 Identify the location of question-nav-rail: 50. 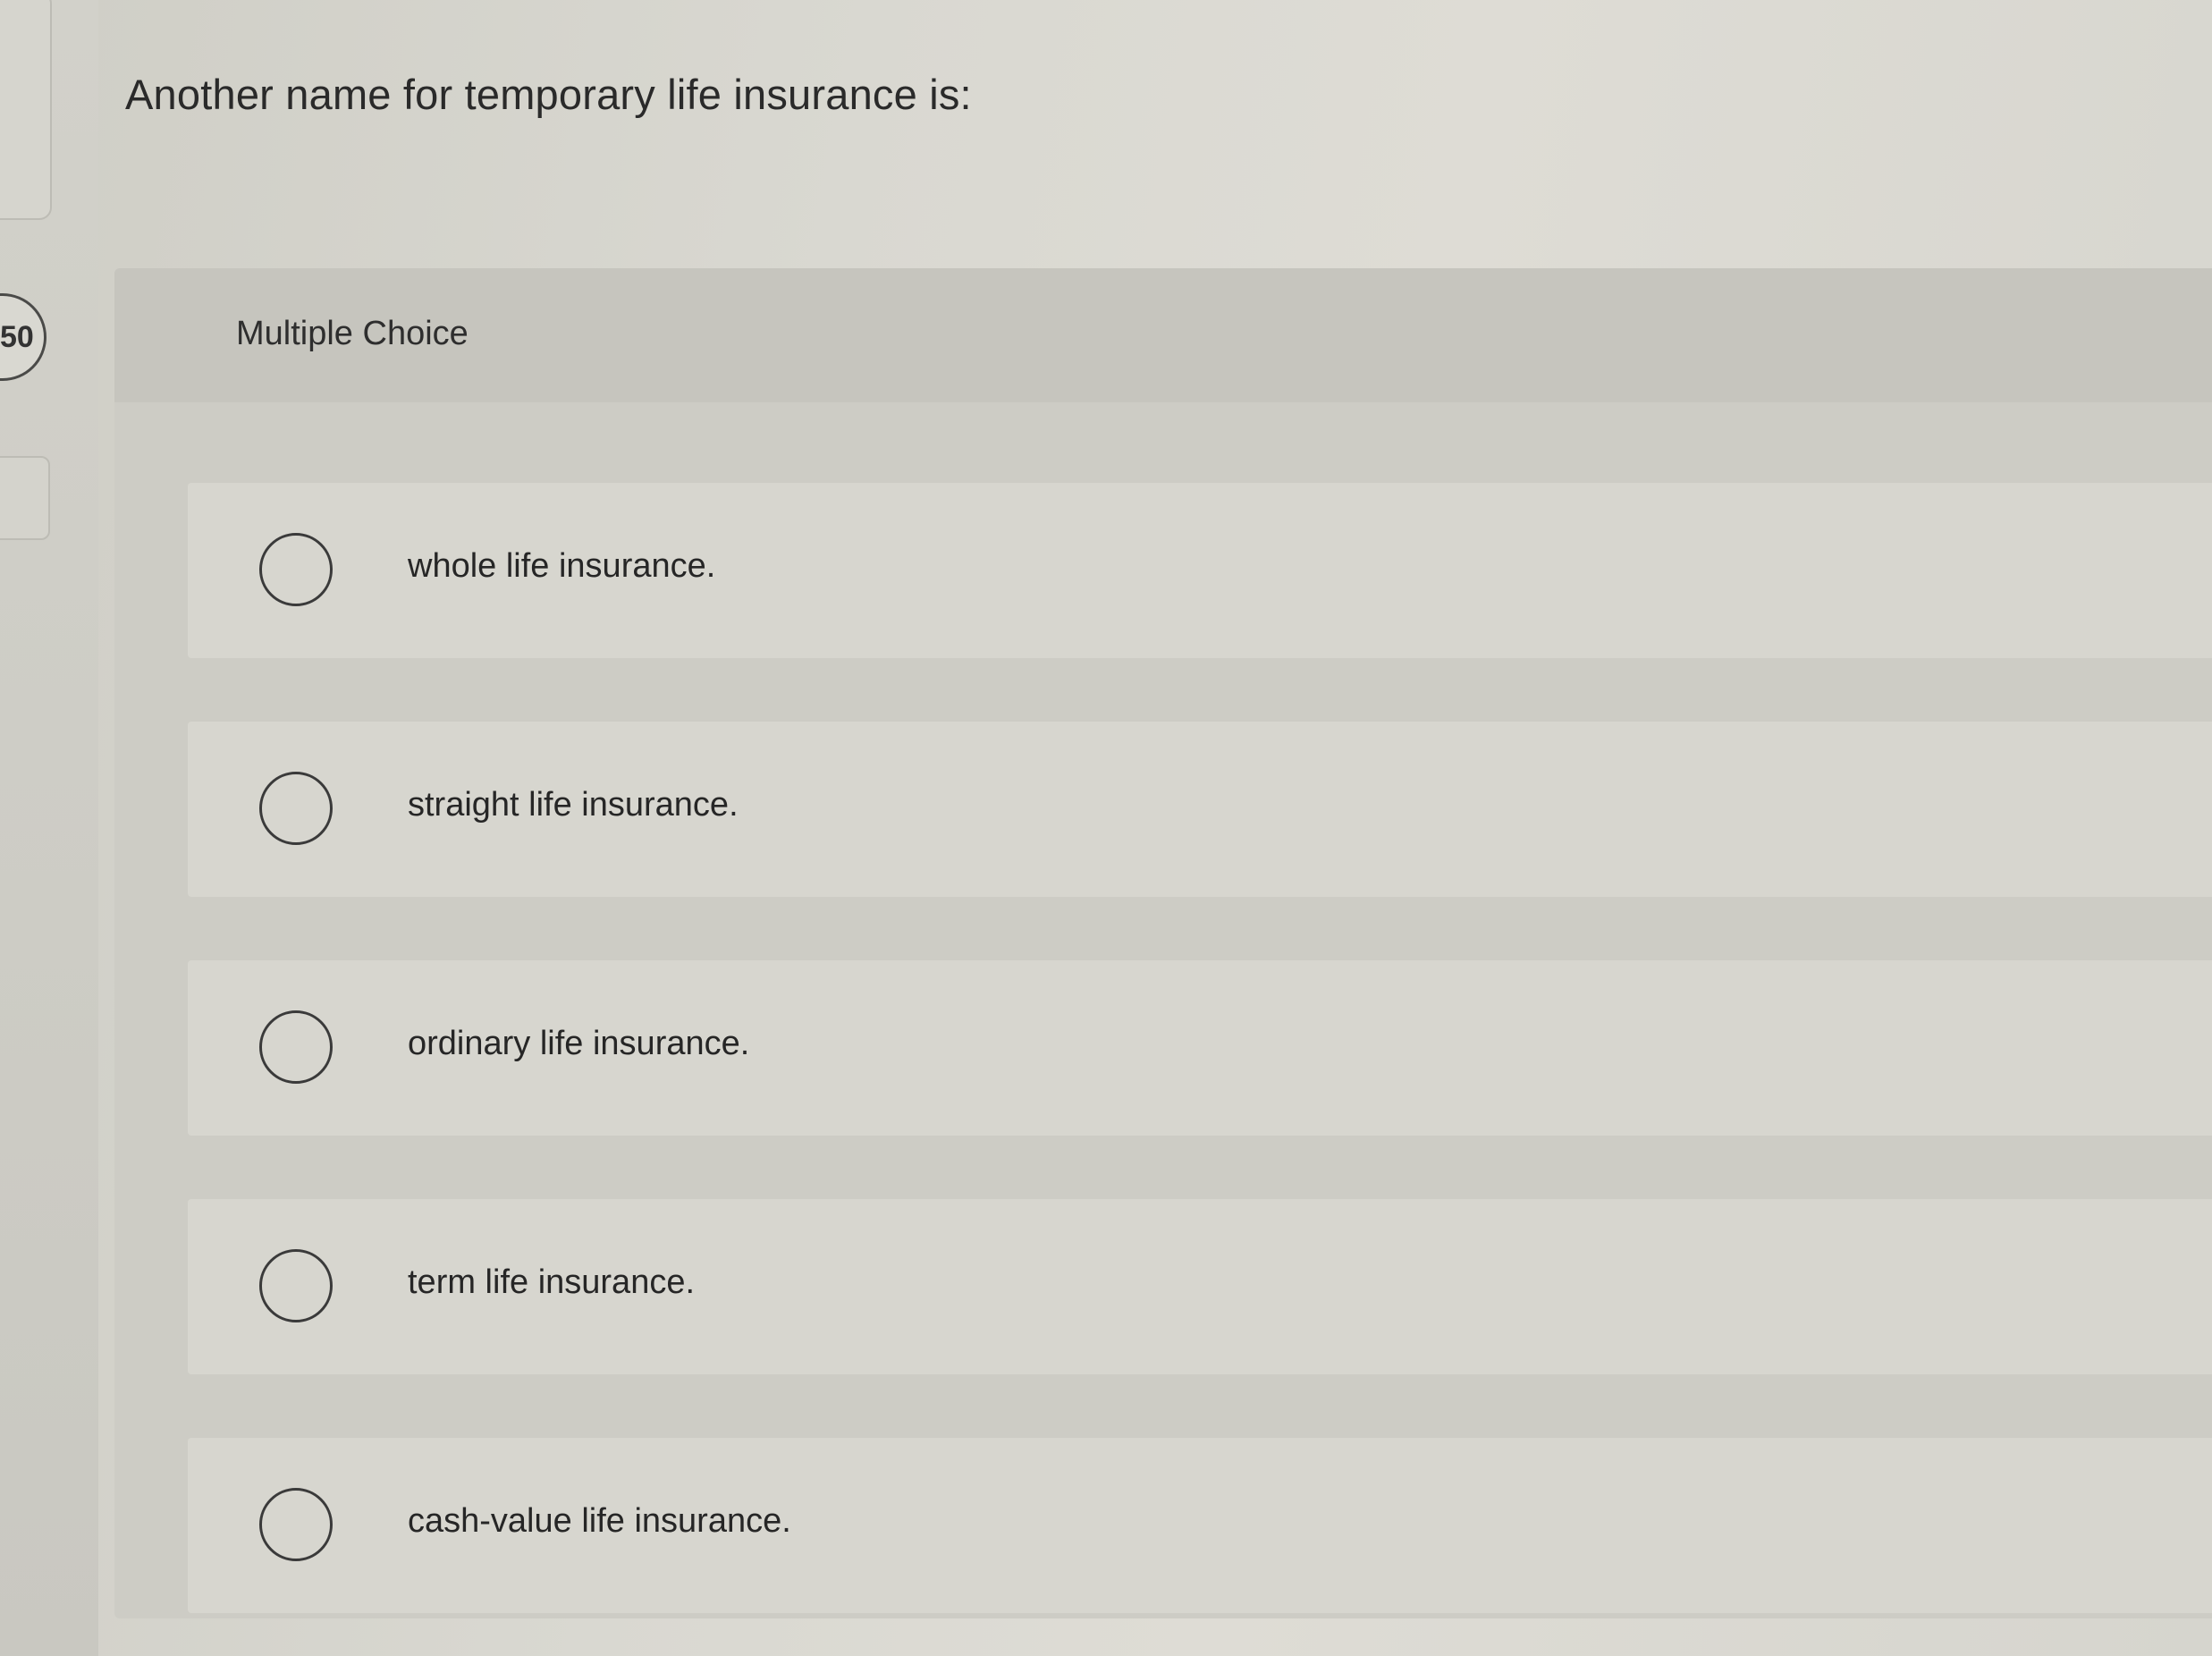
(49, 828).